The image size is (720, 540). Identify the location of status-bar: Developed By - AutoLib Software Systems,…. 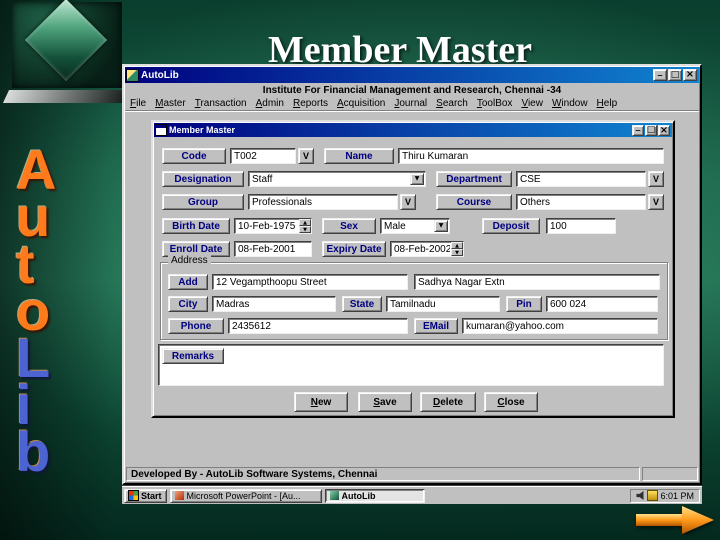
(412, 474).